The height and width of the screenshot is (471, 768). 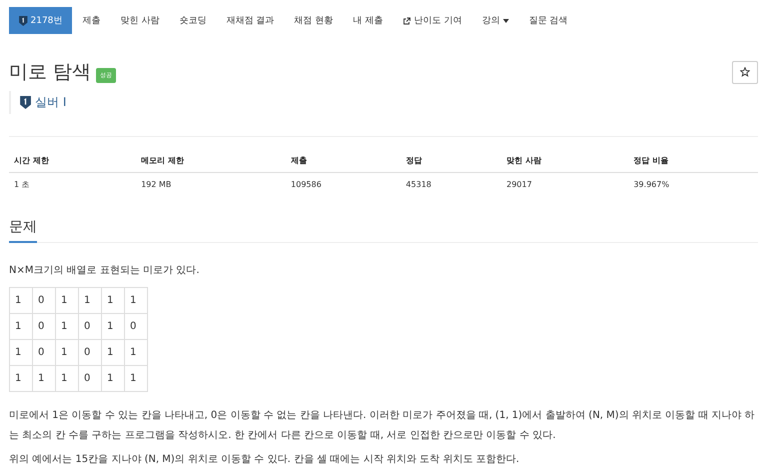 What do you see at coordinates (565, 160) in the screenshot?
I see `column-header: 맞힌 사람` at bounding box center [565, 160].